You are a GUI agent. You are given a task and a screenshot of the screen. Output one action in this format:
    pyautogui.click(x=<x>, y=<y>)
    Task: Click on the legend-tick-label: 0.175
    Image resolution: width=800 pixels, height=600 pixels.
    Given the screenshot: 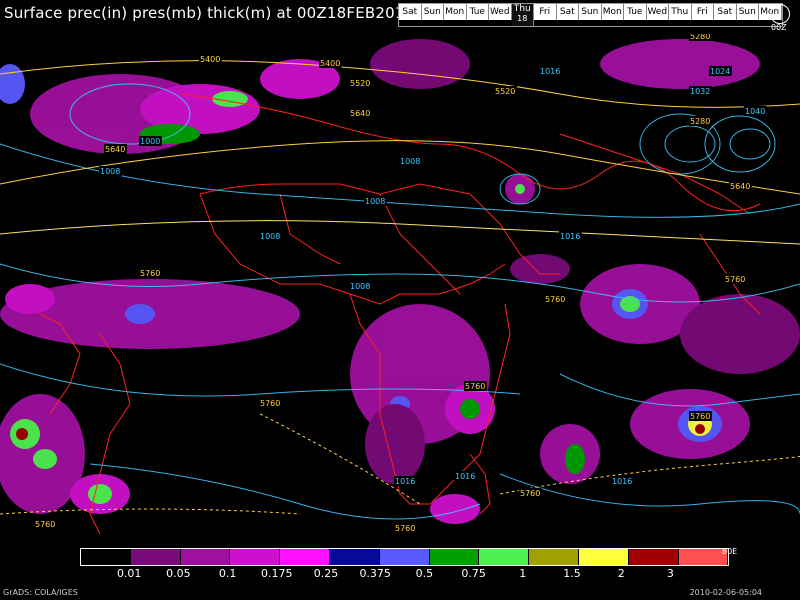 What is the action you would take?
    pyautogui.click(x=277, y=573)
    